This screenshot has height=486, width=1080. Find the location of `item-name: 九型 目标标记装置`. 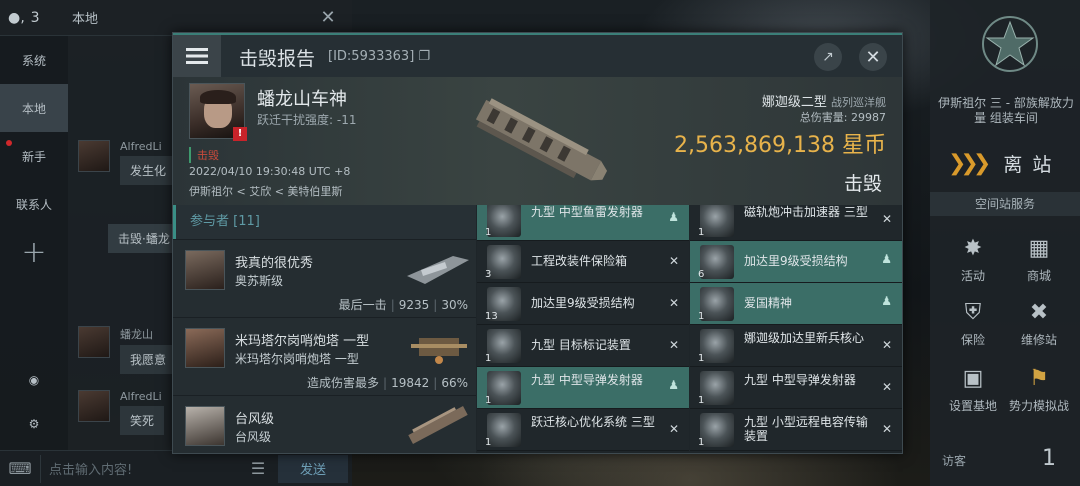

item-name: 九型 目标标记装置 is located at coordinates (581, 345).